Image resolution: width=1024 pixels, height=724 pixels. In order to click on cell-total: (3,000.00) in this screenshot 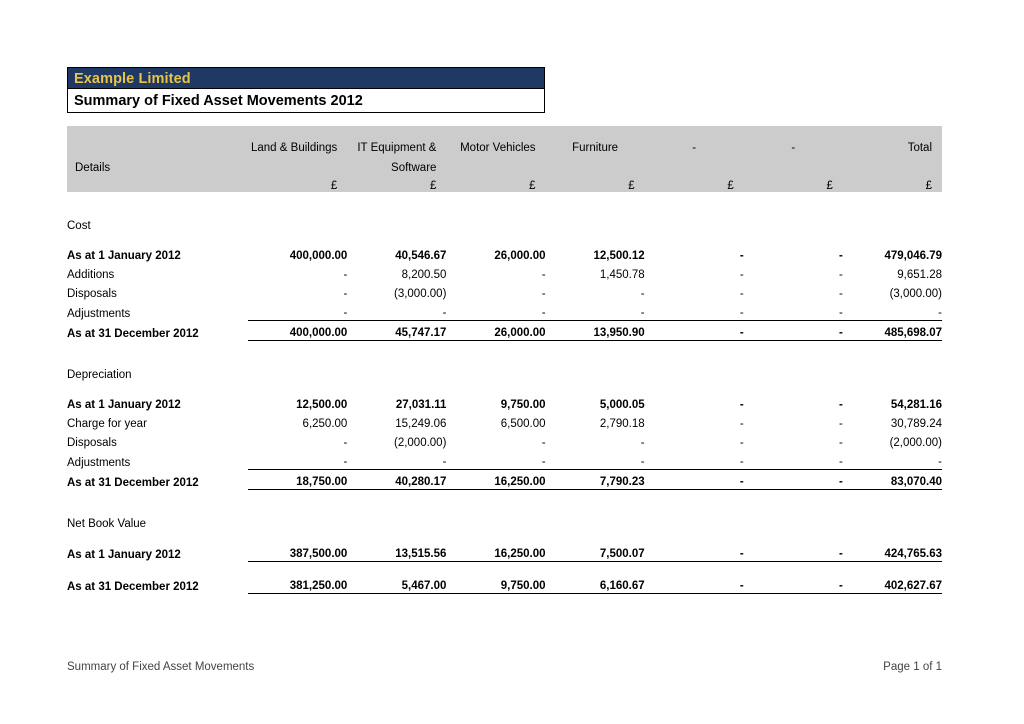, I will do `click(915, 294)`.